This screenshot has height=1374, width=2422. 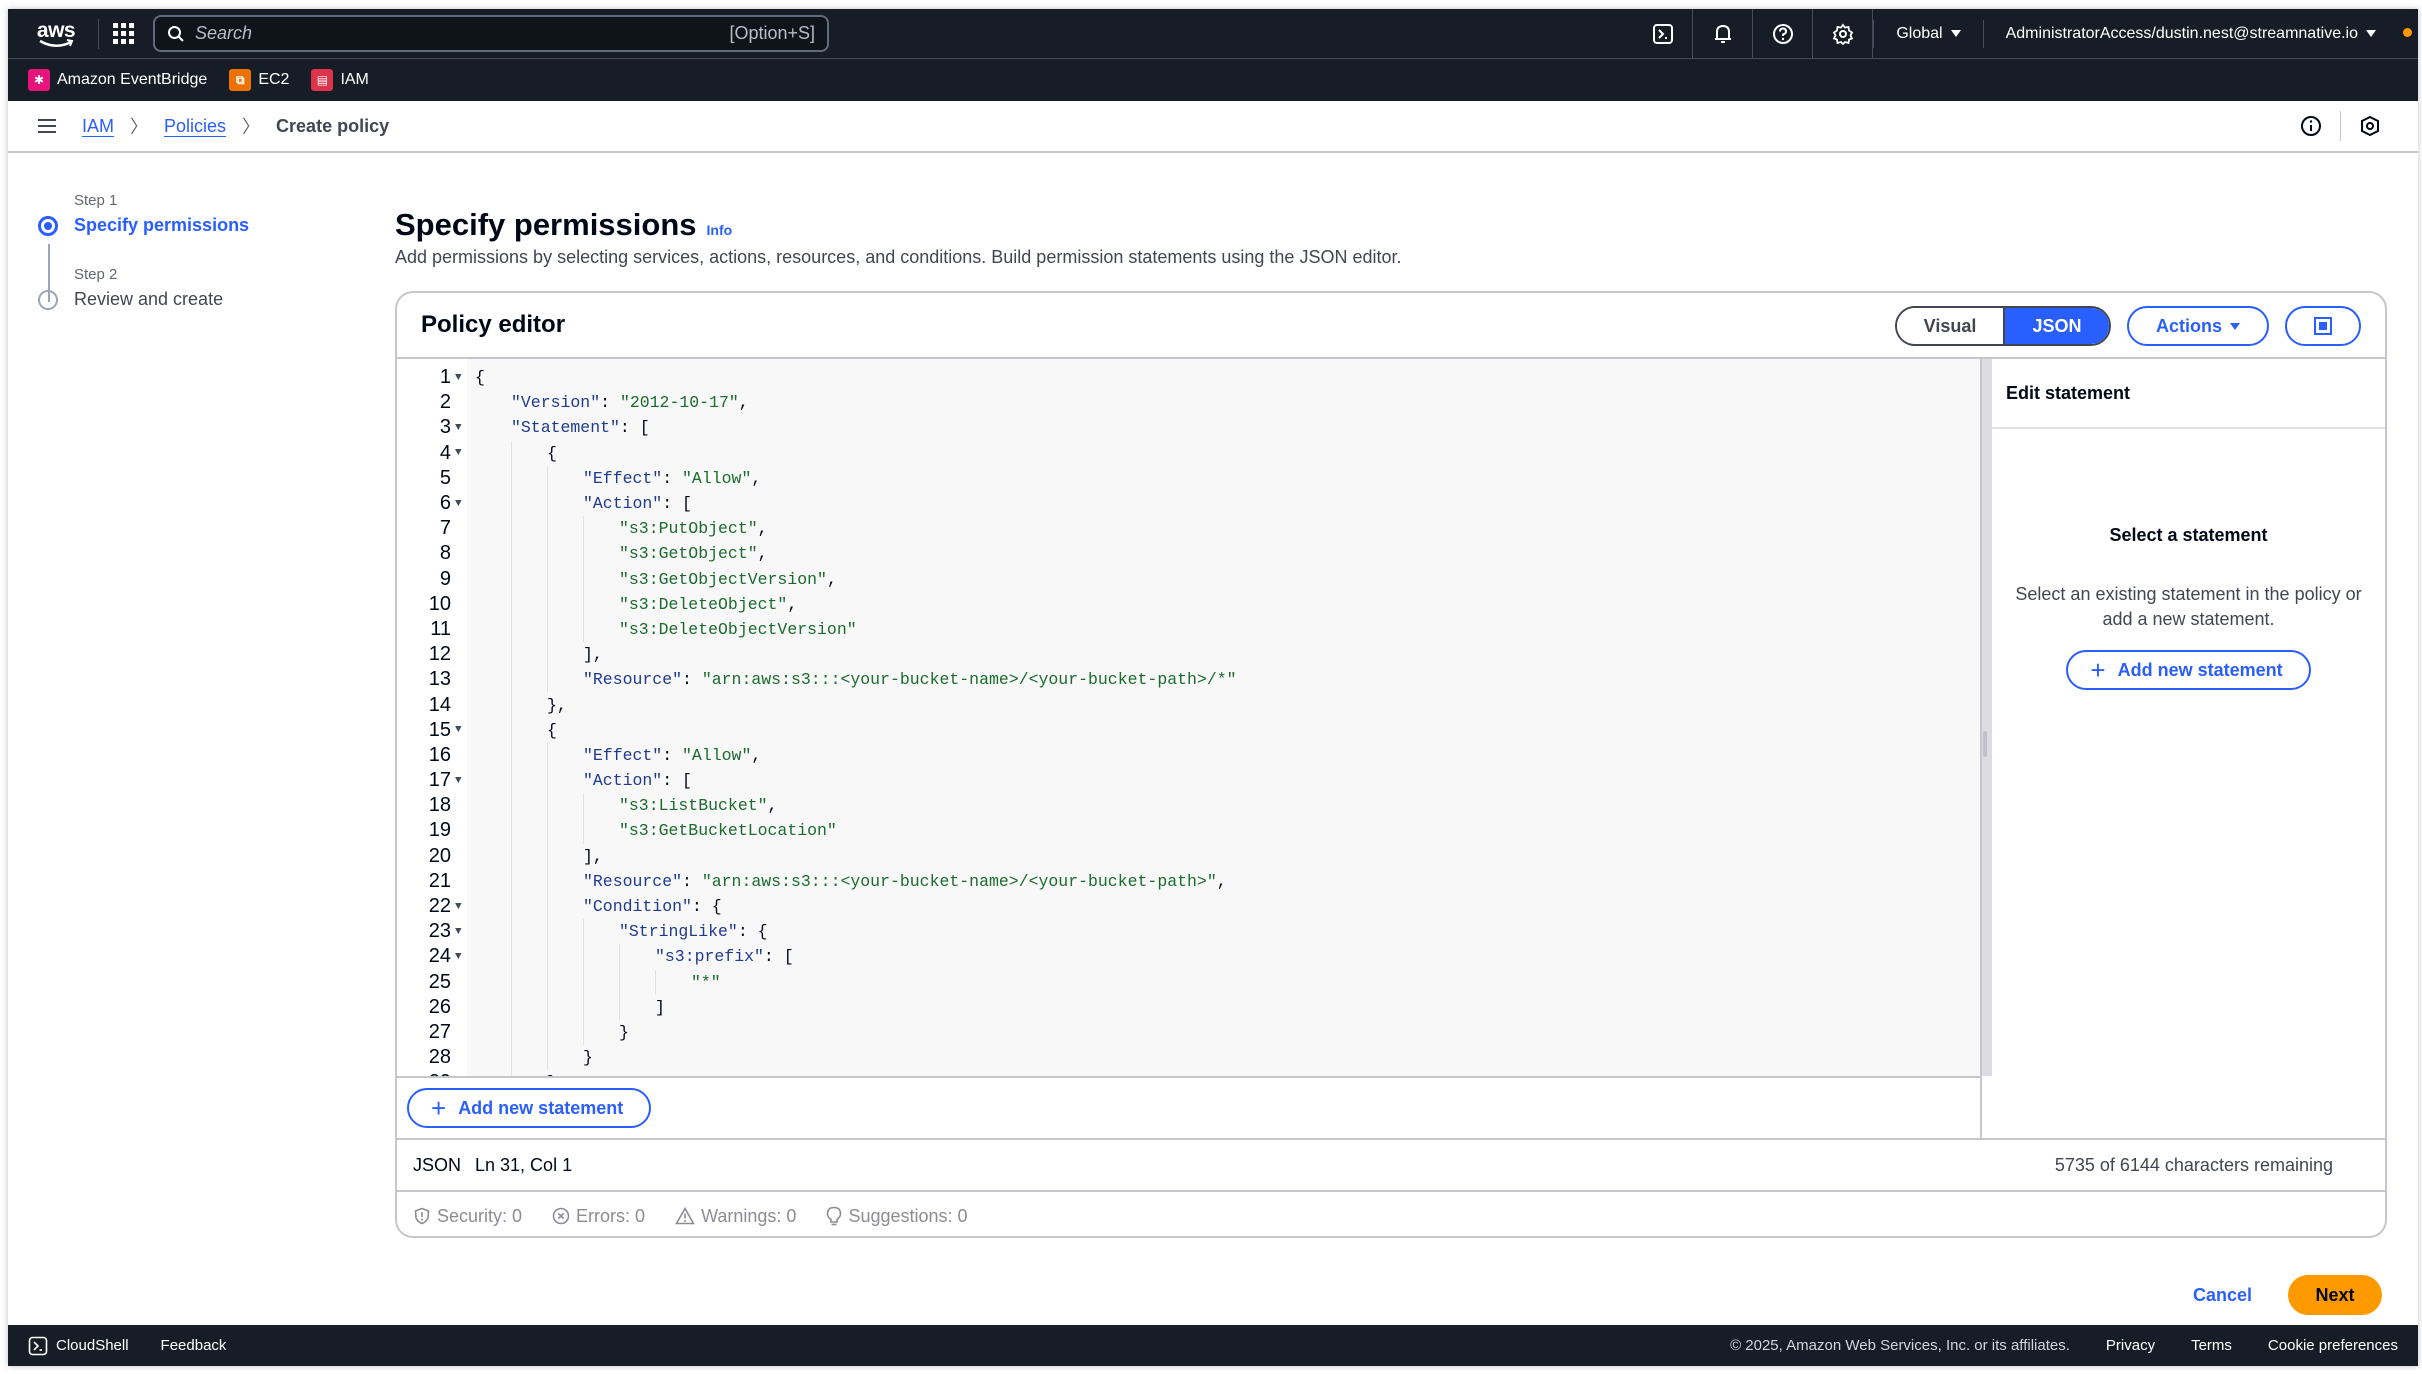 What do you see at coordinates (1188, 1007) in the screenshot?
I see `code-line: 26]` at bounding box center [1188, 1007].